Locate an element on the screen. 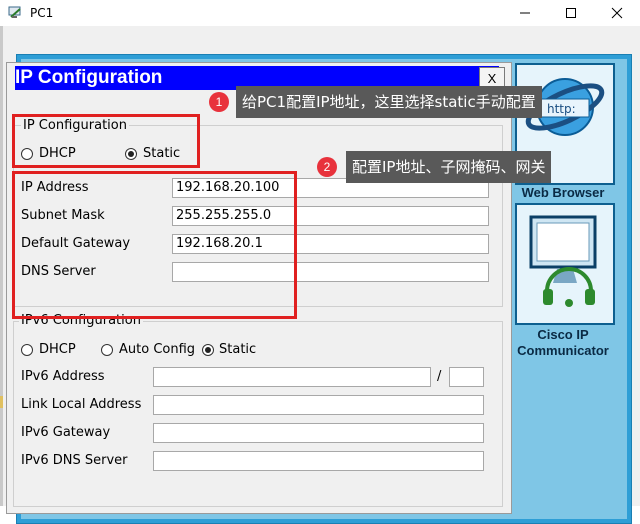 This screenshot has width=640, height=524. maximize-button is located at coordinates (571, 13).